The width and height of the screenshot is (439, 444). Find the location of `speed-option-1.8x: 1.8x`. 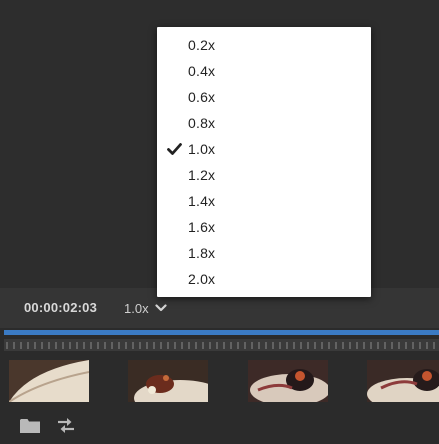

speed-option-1.8x: 1.8x is located at coordinates (264, 253).